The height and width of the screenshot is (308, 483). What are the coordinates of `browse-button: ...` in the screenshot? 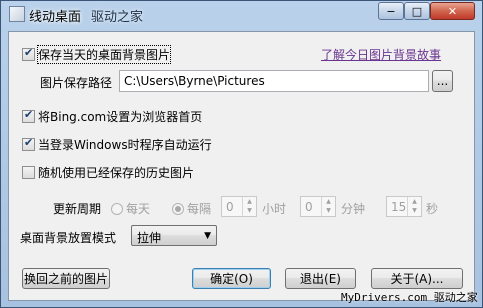 It's located at (442, 81).